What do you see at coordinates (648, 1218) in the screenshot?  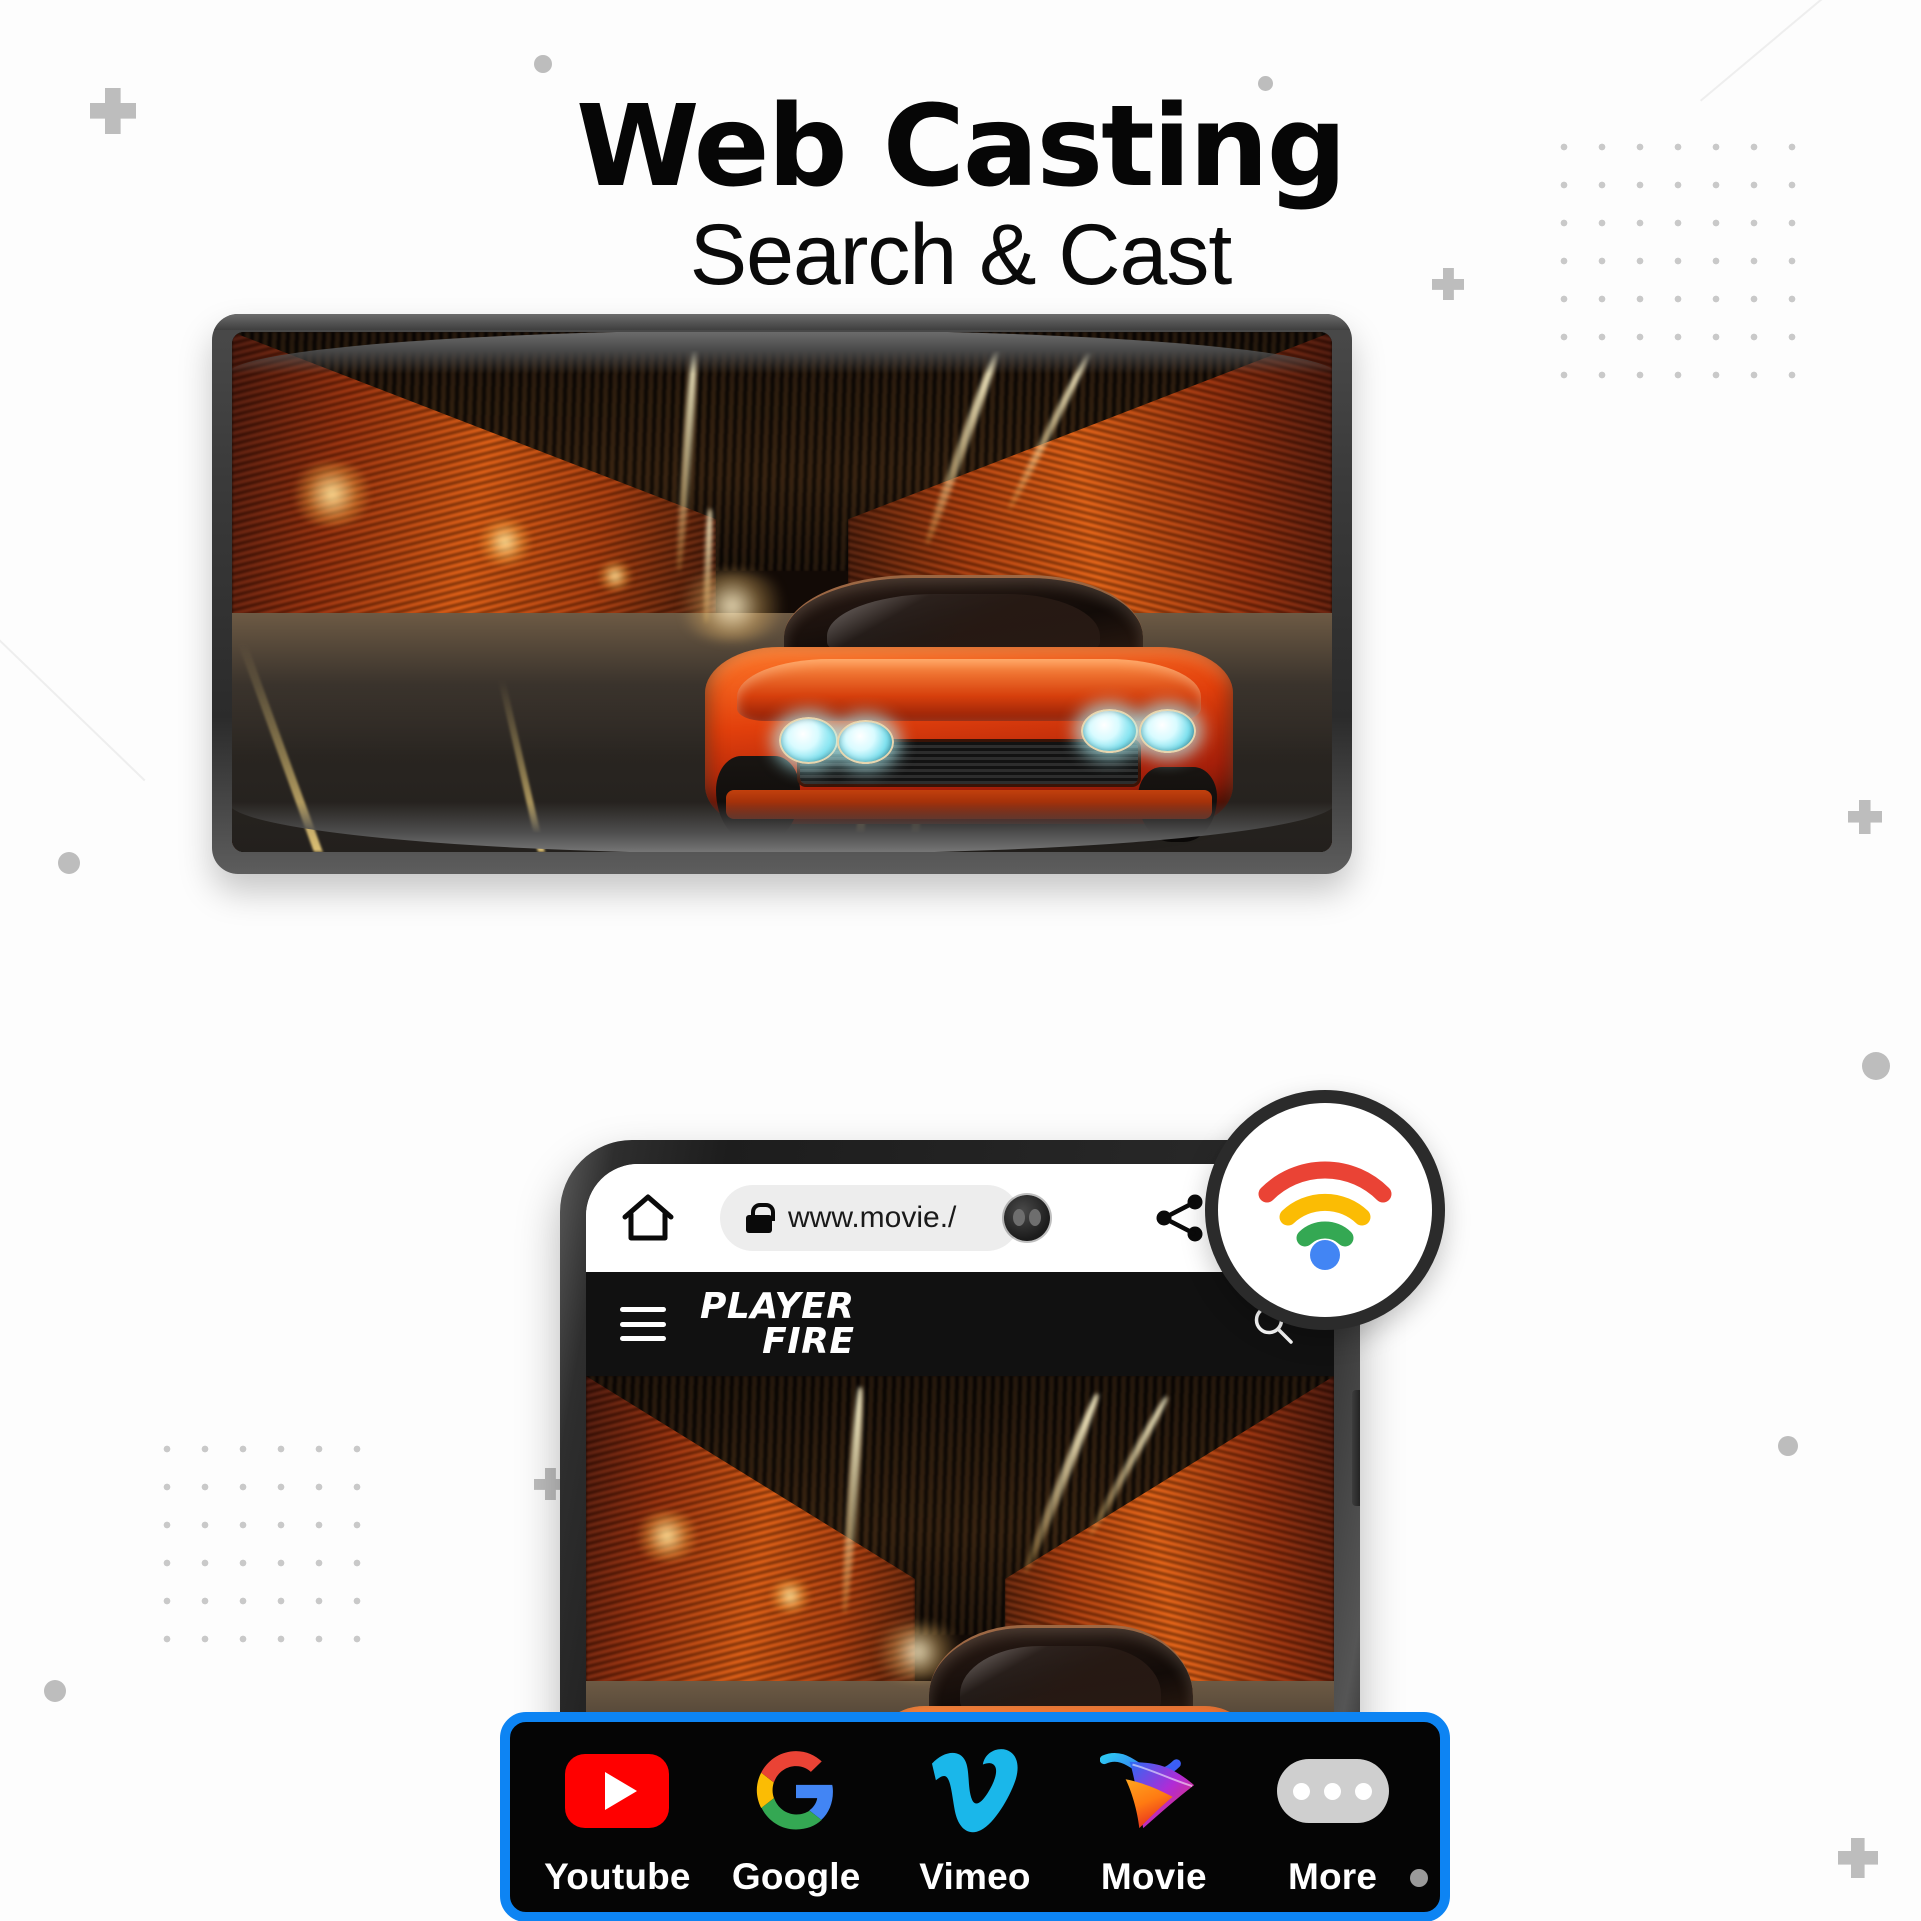 I see `home-icon` at bounding box center [648, 1218].